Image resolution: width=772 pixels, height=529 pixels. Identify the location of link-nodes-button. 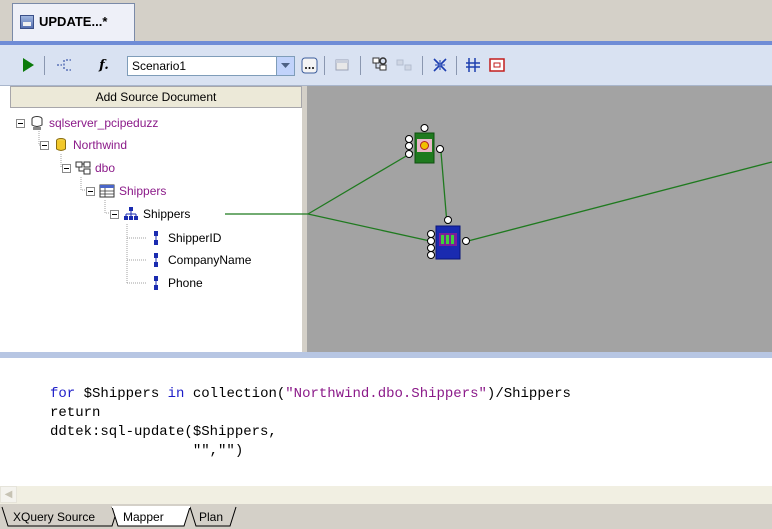
(64, 65).